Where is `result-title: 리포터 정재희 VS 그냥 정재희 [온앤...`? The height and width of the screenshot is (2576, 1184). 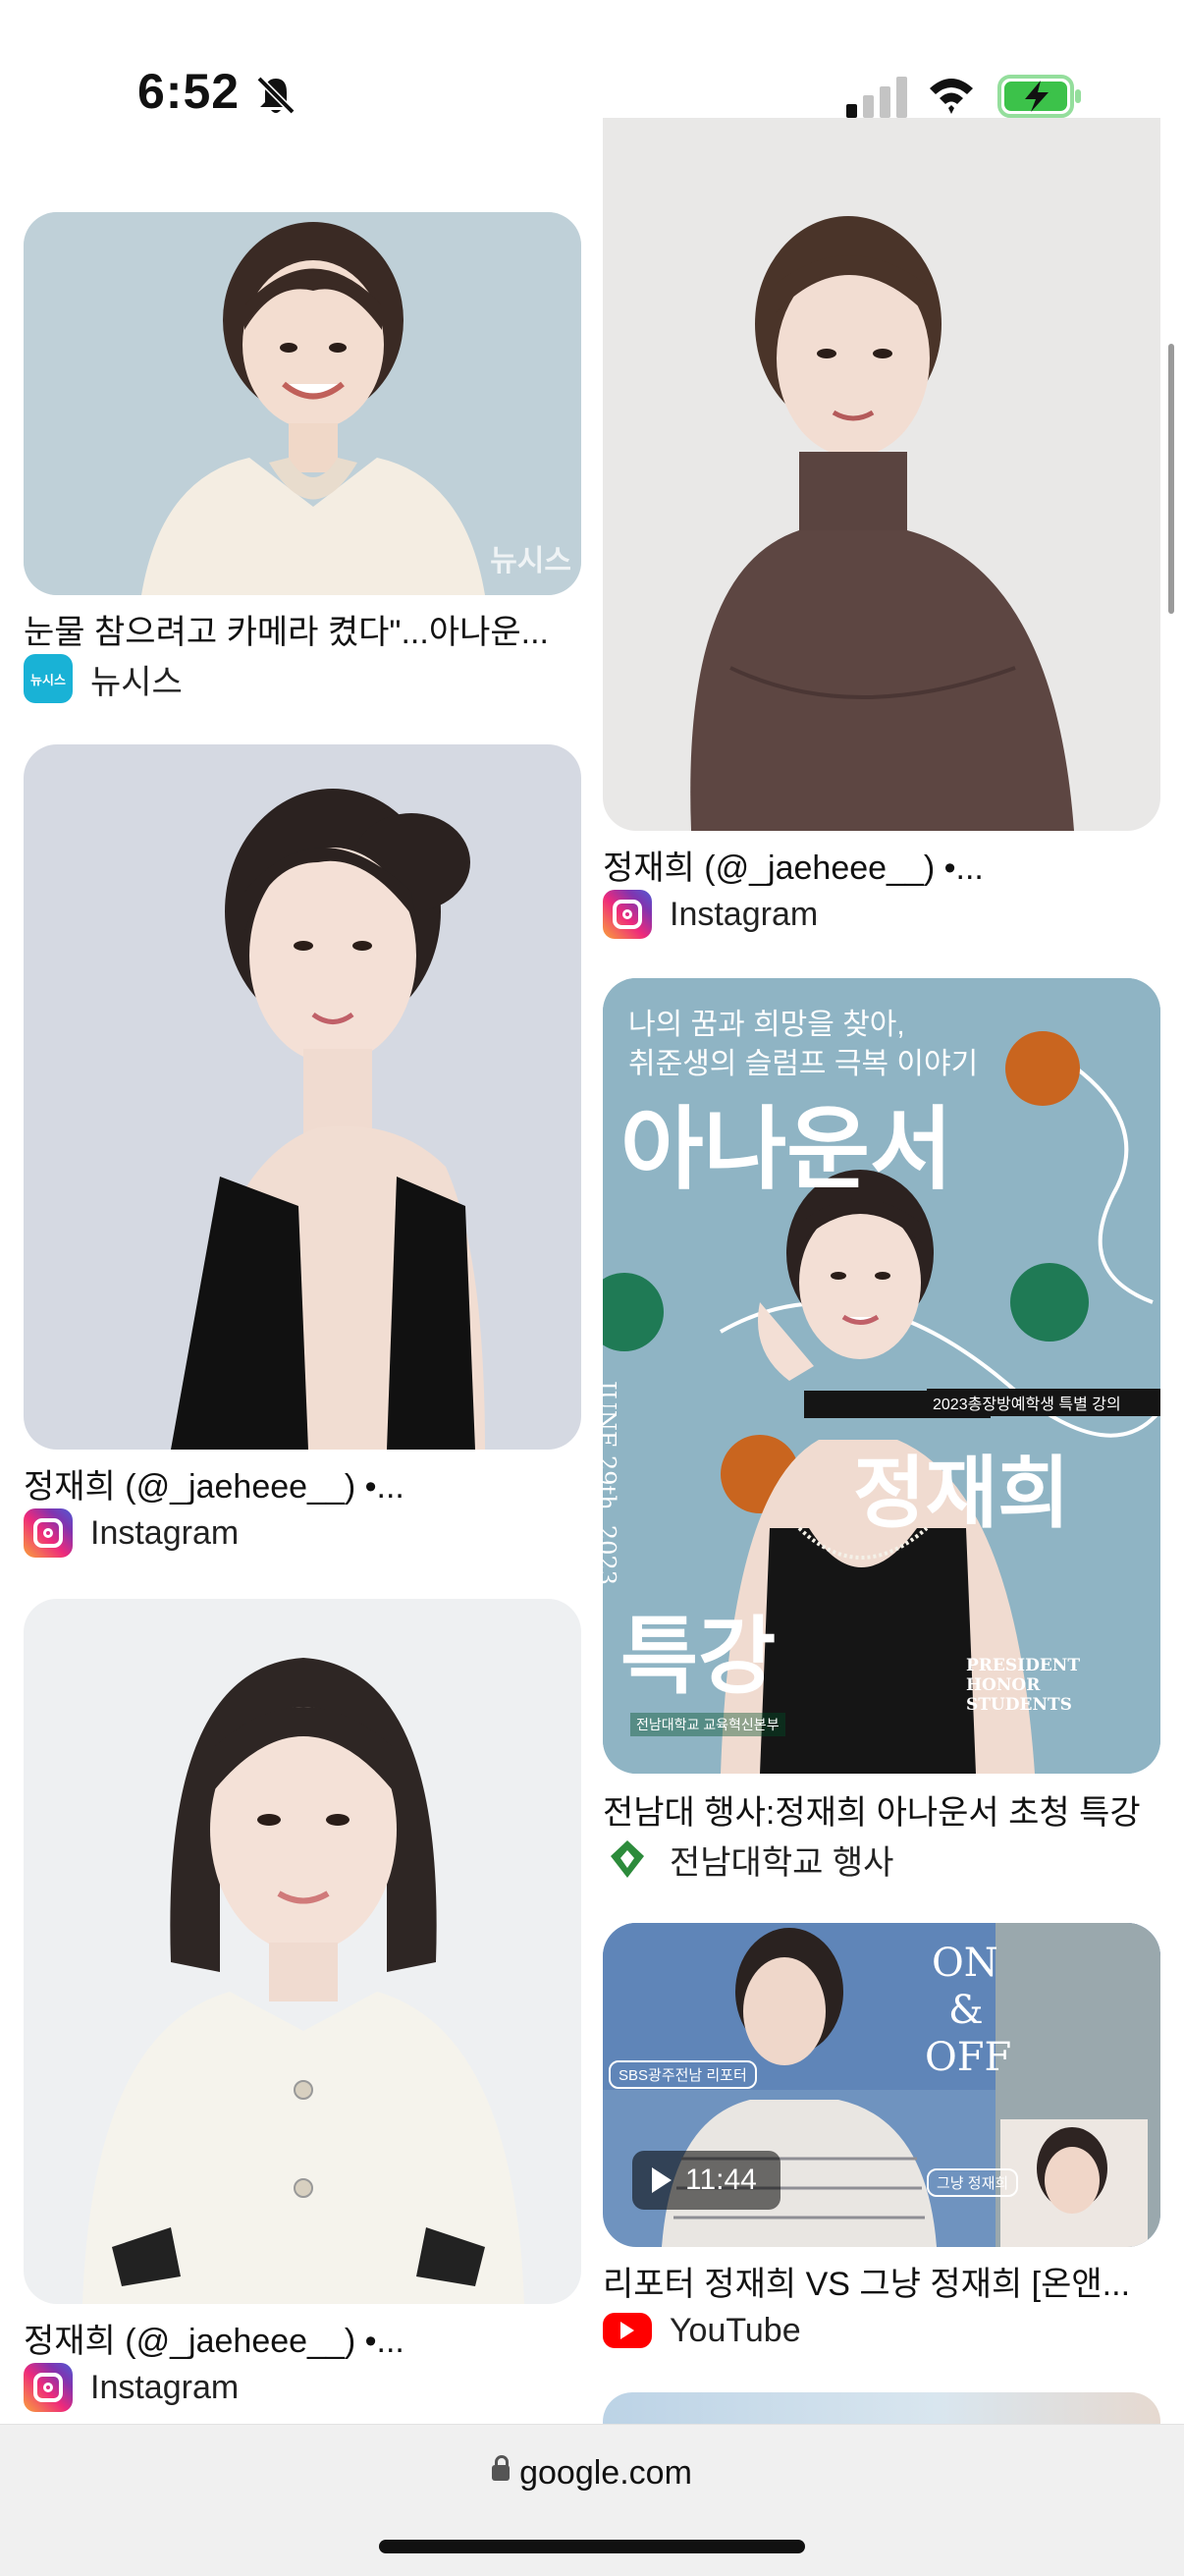
result-title: 리포터 정재희 VS 그냥 정재희 [온앤... is located at coordinates (881, 2281).